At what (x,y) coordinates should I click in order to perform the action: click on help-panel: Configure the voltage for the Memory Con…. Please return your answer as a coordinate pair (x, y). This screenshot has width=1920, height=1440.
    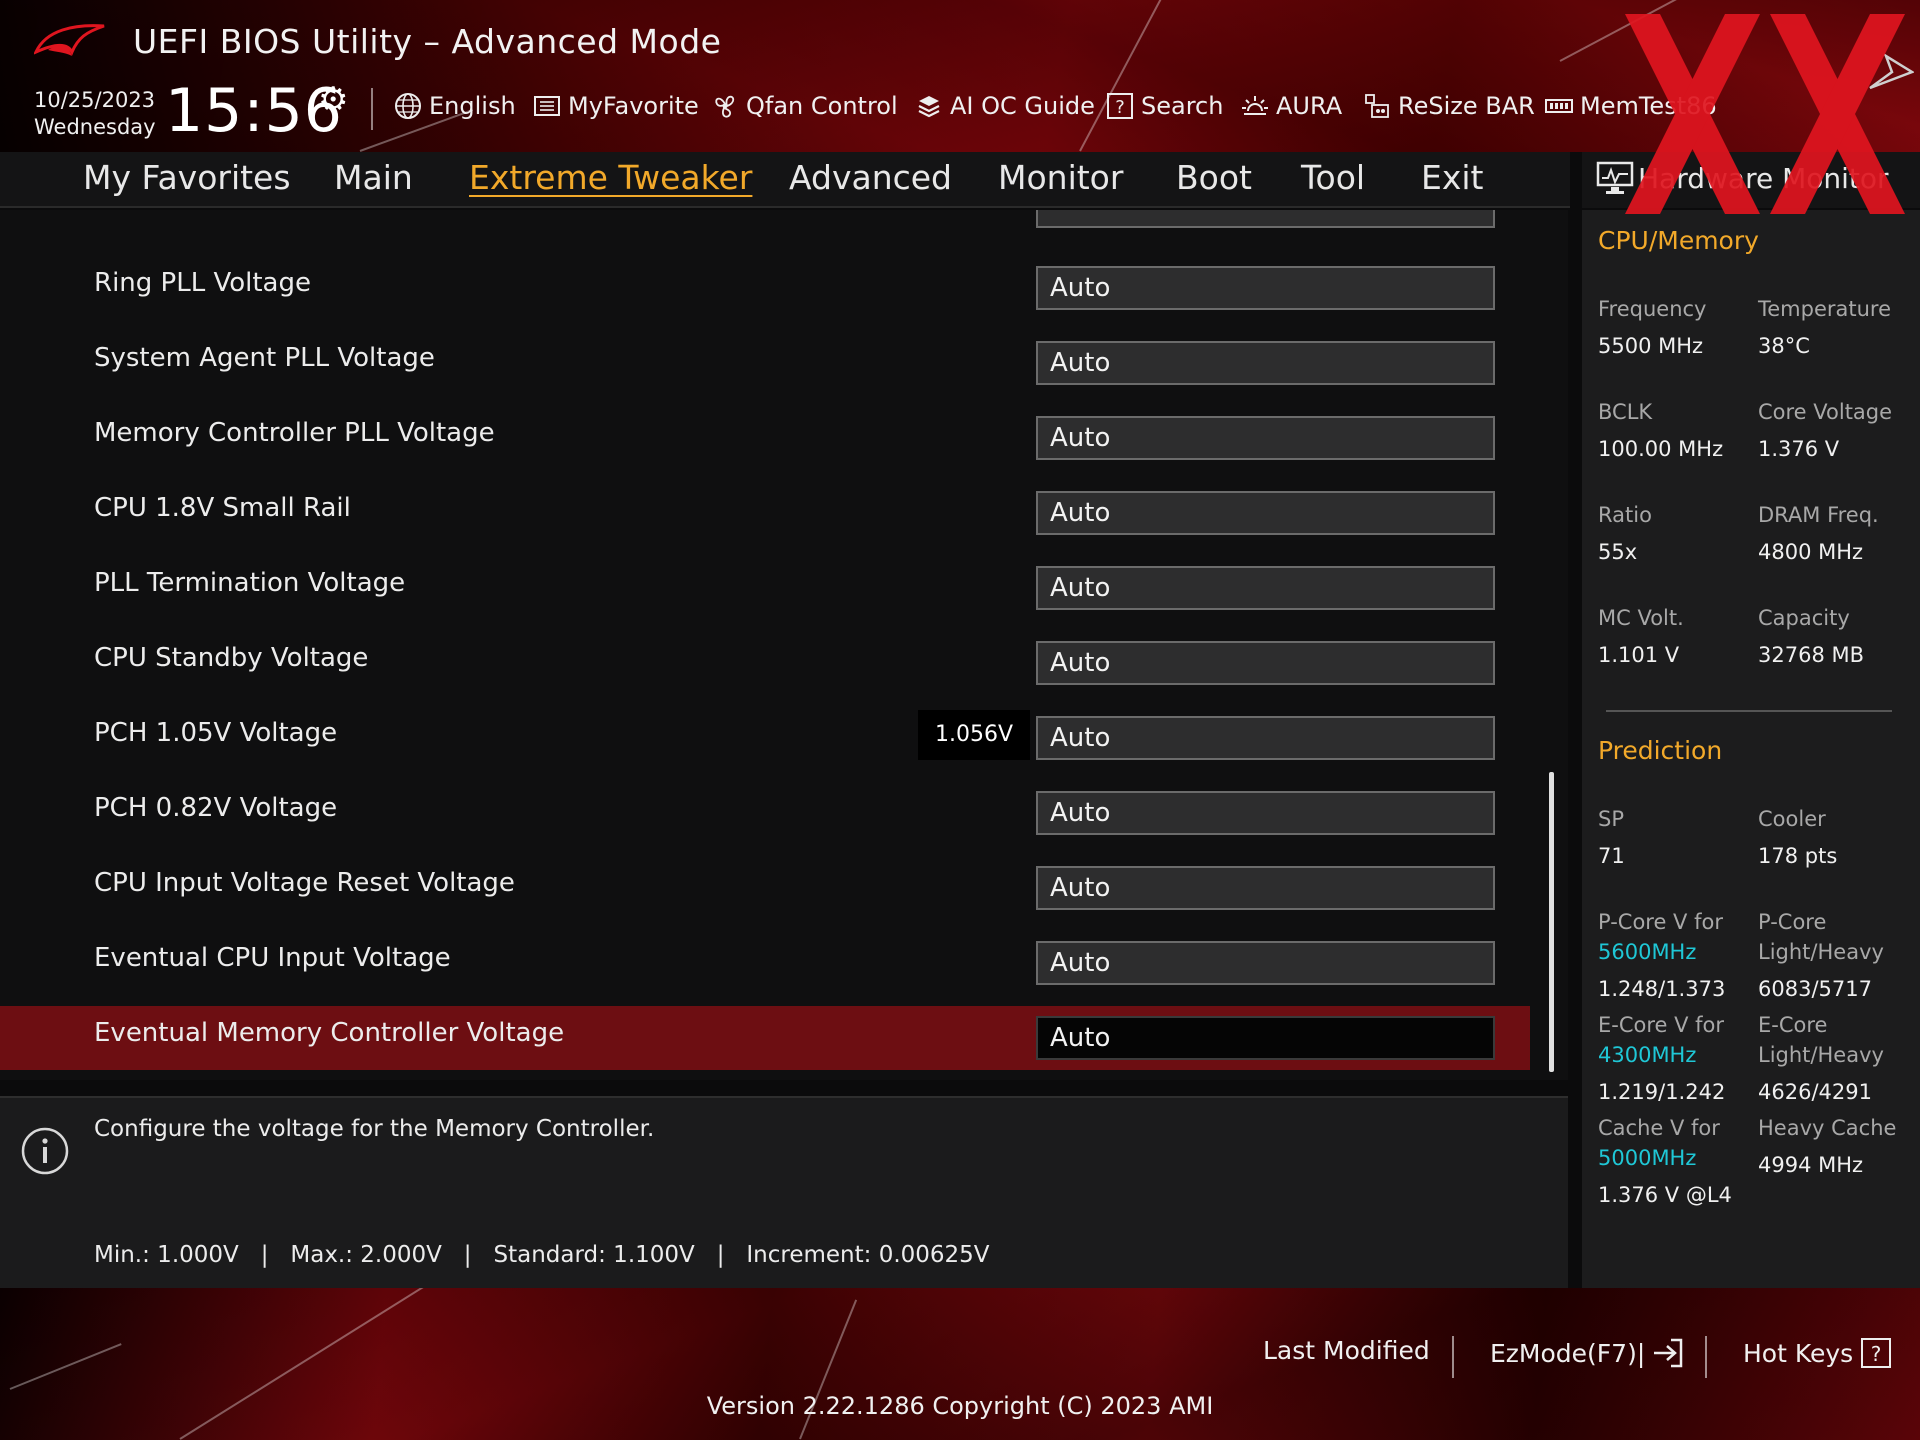
    Looking at the image, I should click on (784, 1192).